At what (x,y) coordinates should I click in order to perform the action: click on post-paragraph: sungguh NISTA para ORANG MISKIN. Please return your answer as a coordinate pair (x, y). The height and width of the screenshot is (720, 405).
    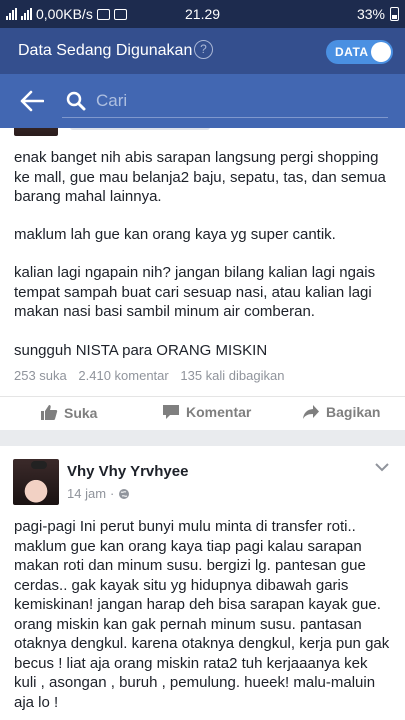
    Looking at the image, I should click on (141, 350).